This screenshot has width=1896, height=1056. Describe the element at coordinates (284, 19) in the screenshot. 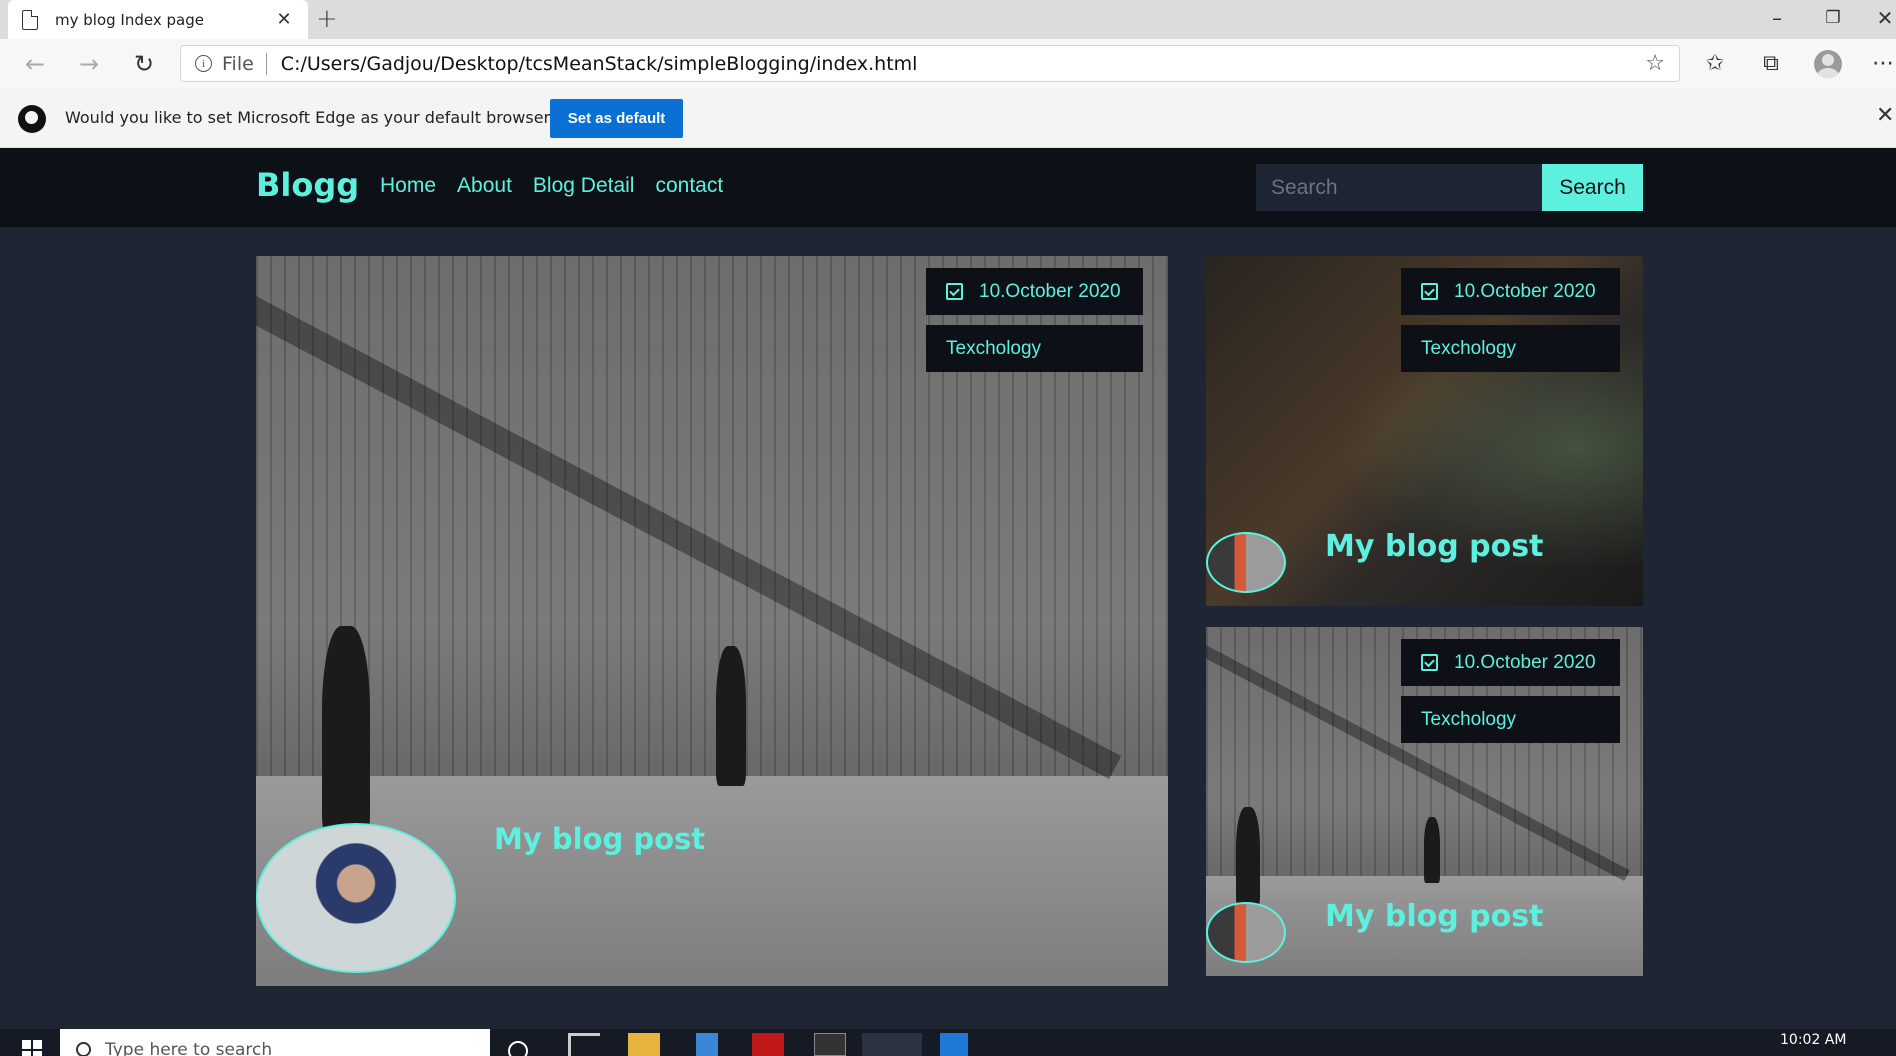

I see `close-tab-icon: ✕` at that location.